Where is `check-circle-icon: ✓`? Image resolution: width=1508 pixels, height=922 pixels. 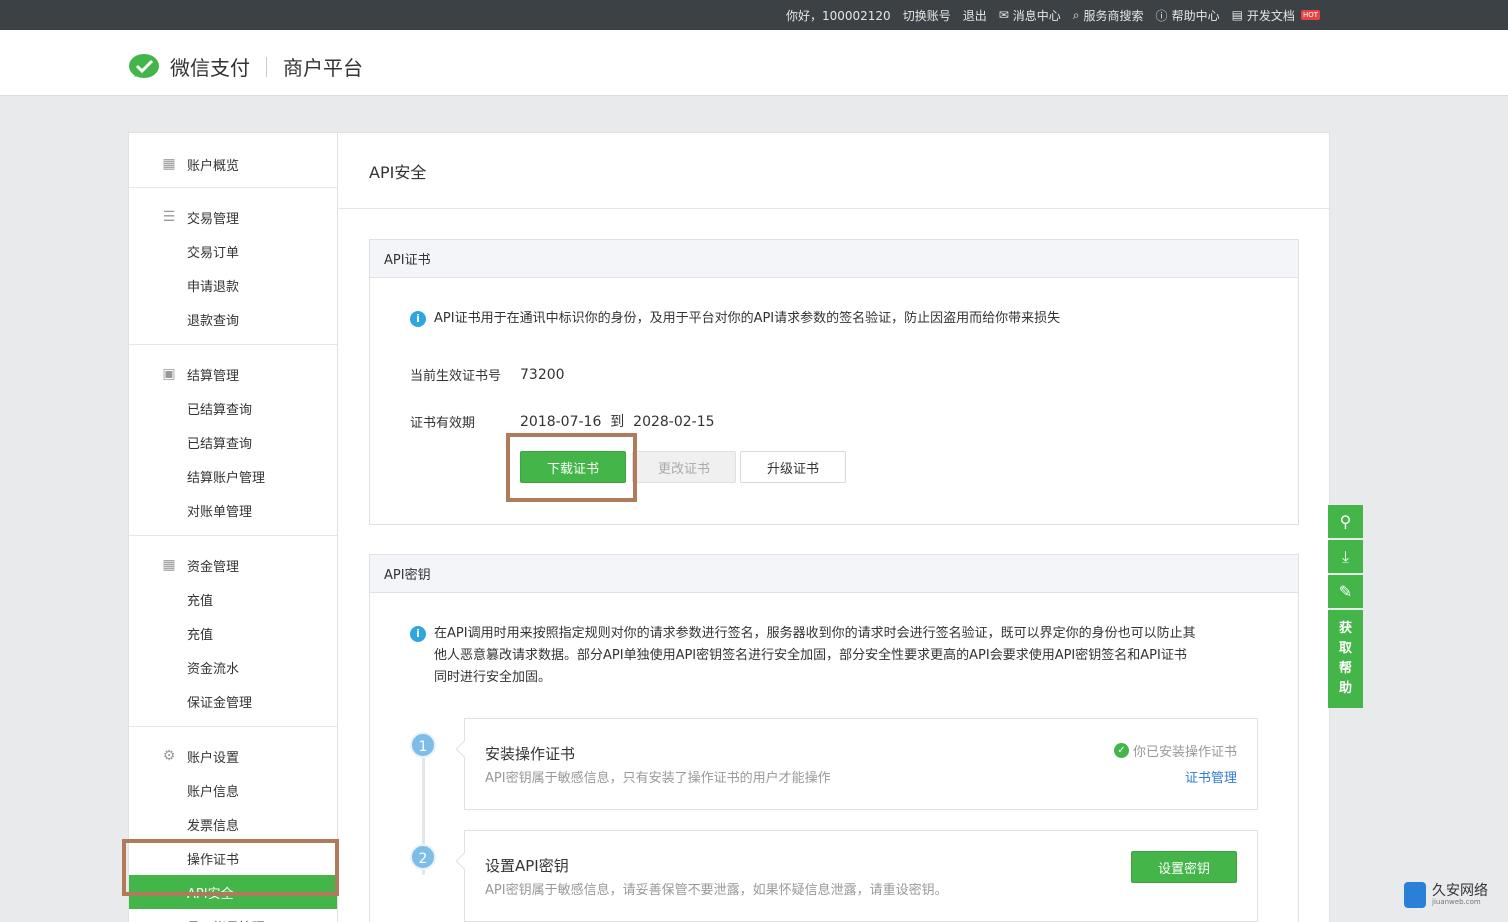
check-circle-icon: ✓ is located at coordinates (1121, 750).